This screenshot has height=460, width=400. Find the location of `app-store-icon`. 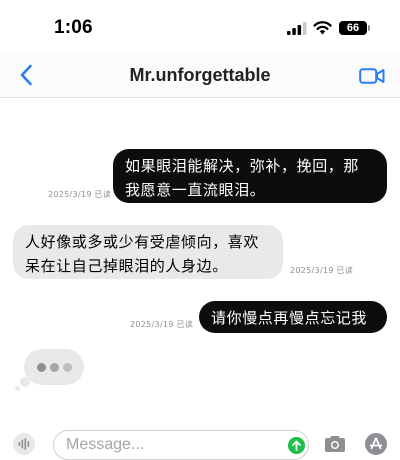

app-store-icon is located at coordinates (376, 444).